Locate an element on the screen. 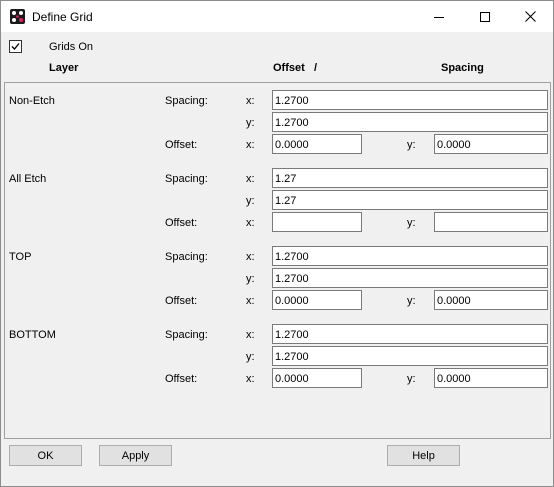  close-button is located at coordinates (530, 16).